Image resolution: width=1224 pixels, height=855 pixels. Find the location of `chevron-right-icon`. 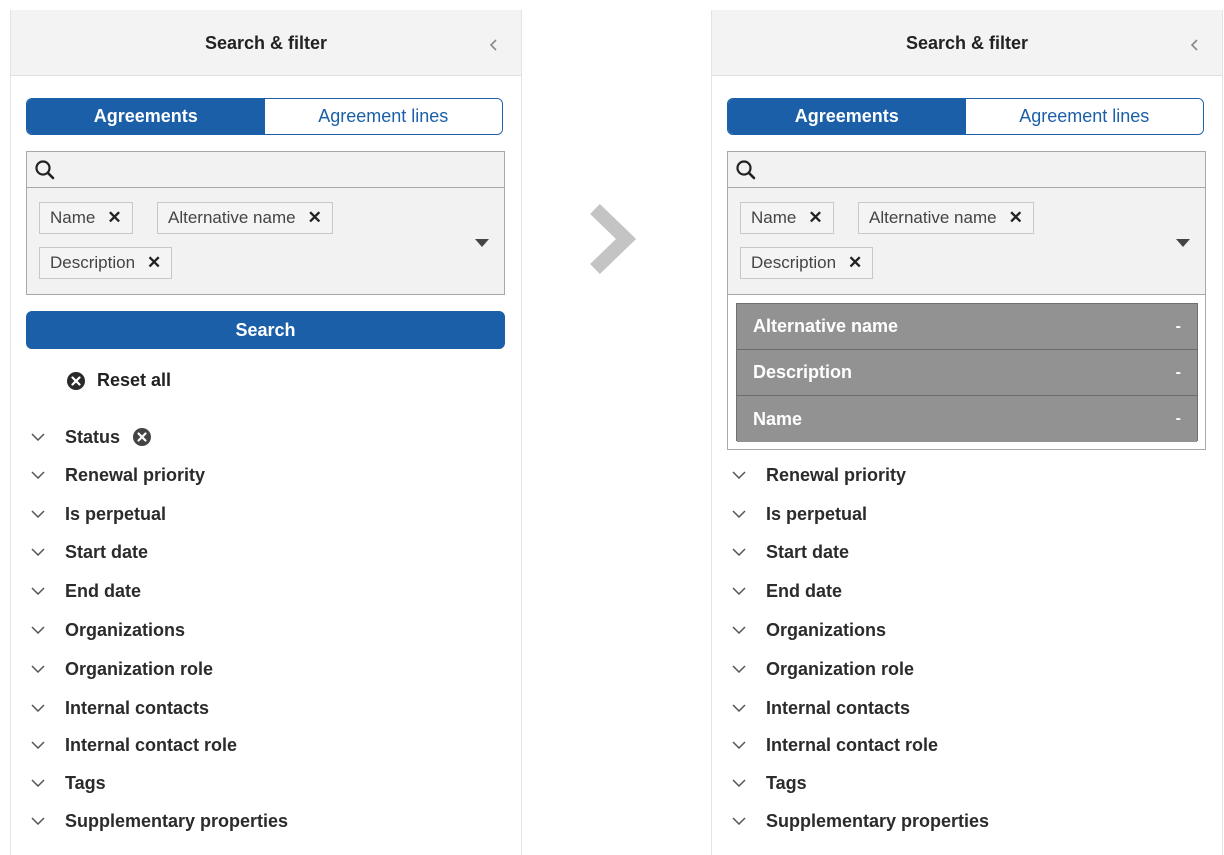

chevron-right-icon is located at coordinates (613, 239).